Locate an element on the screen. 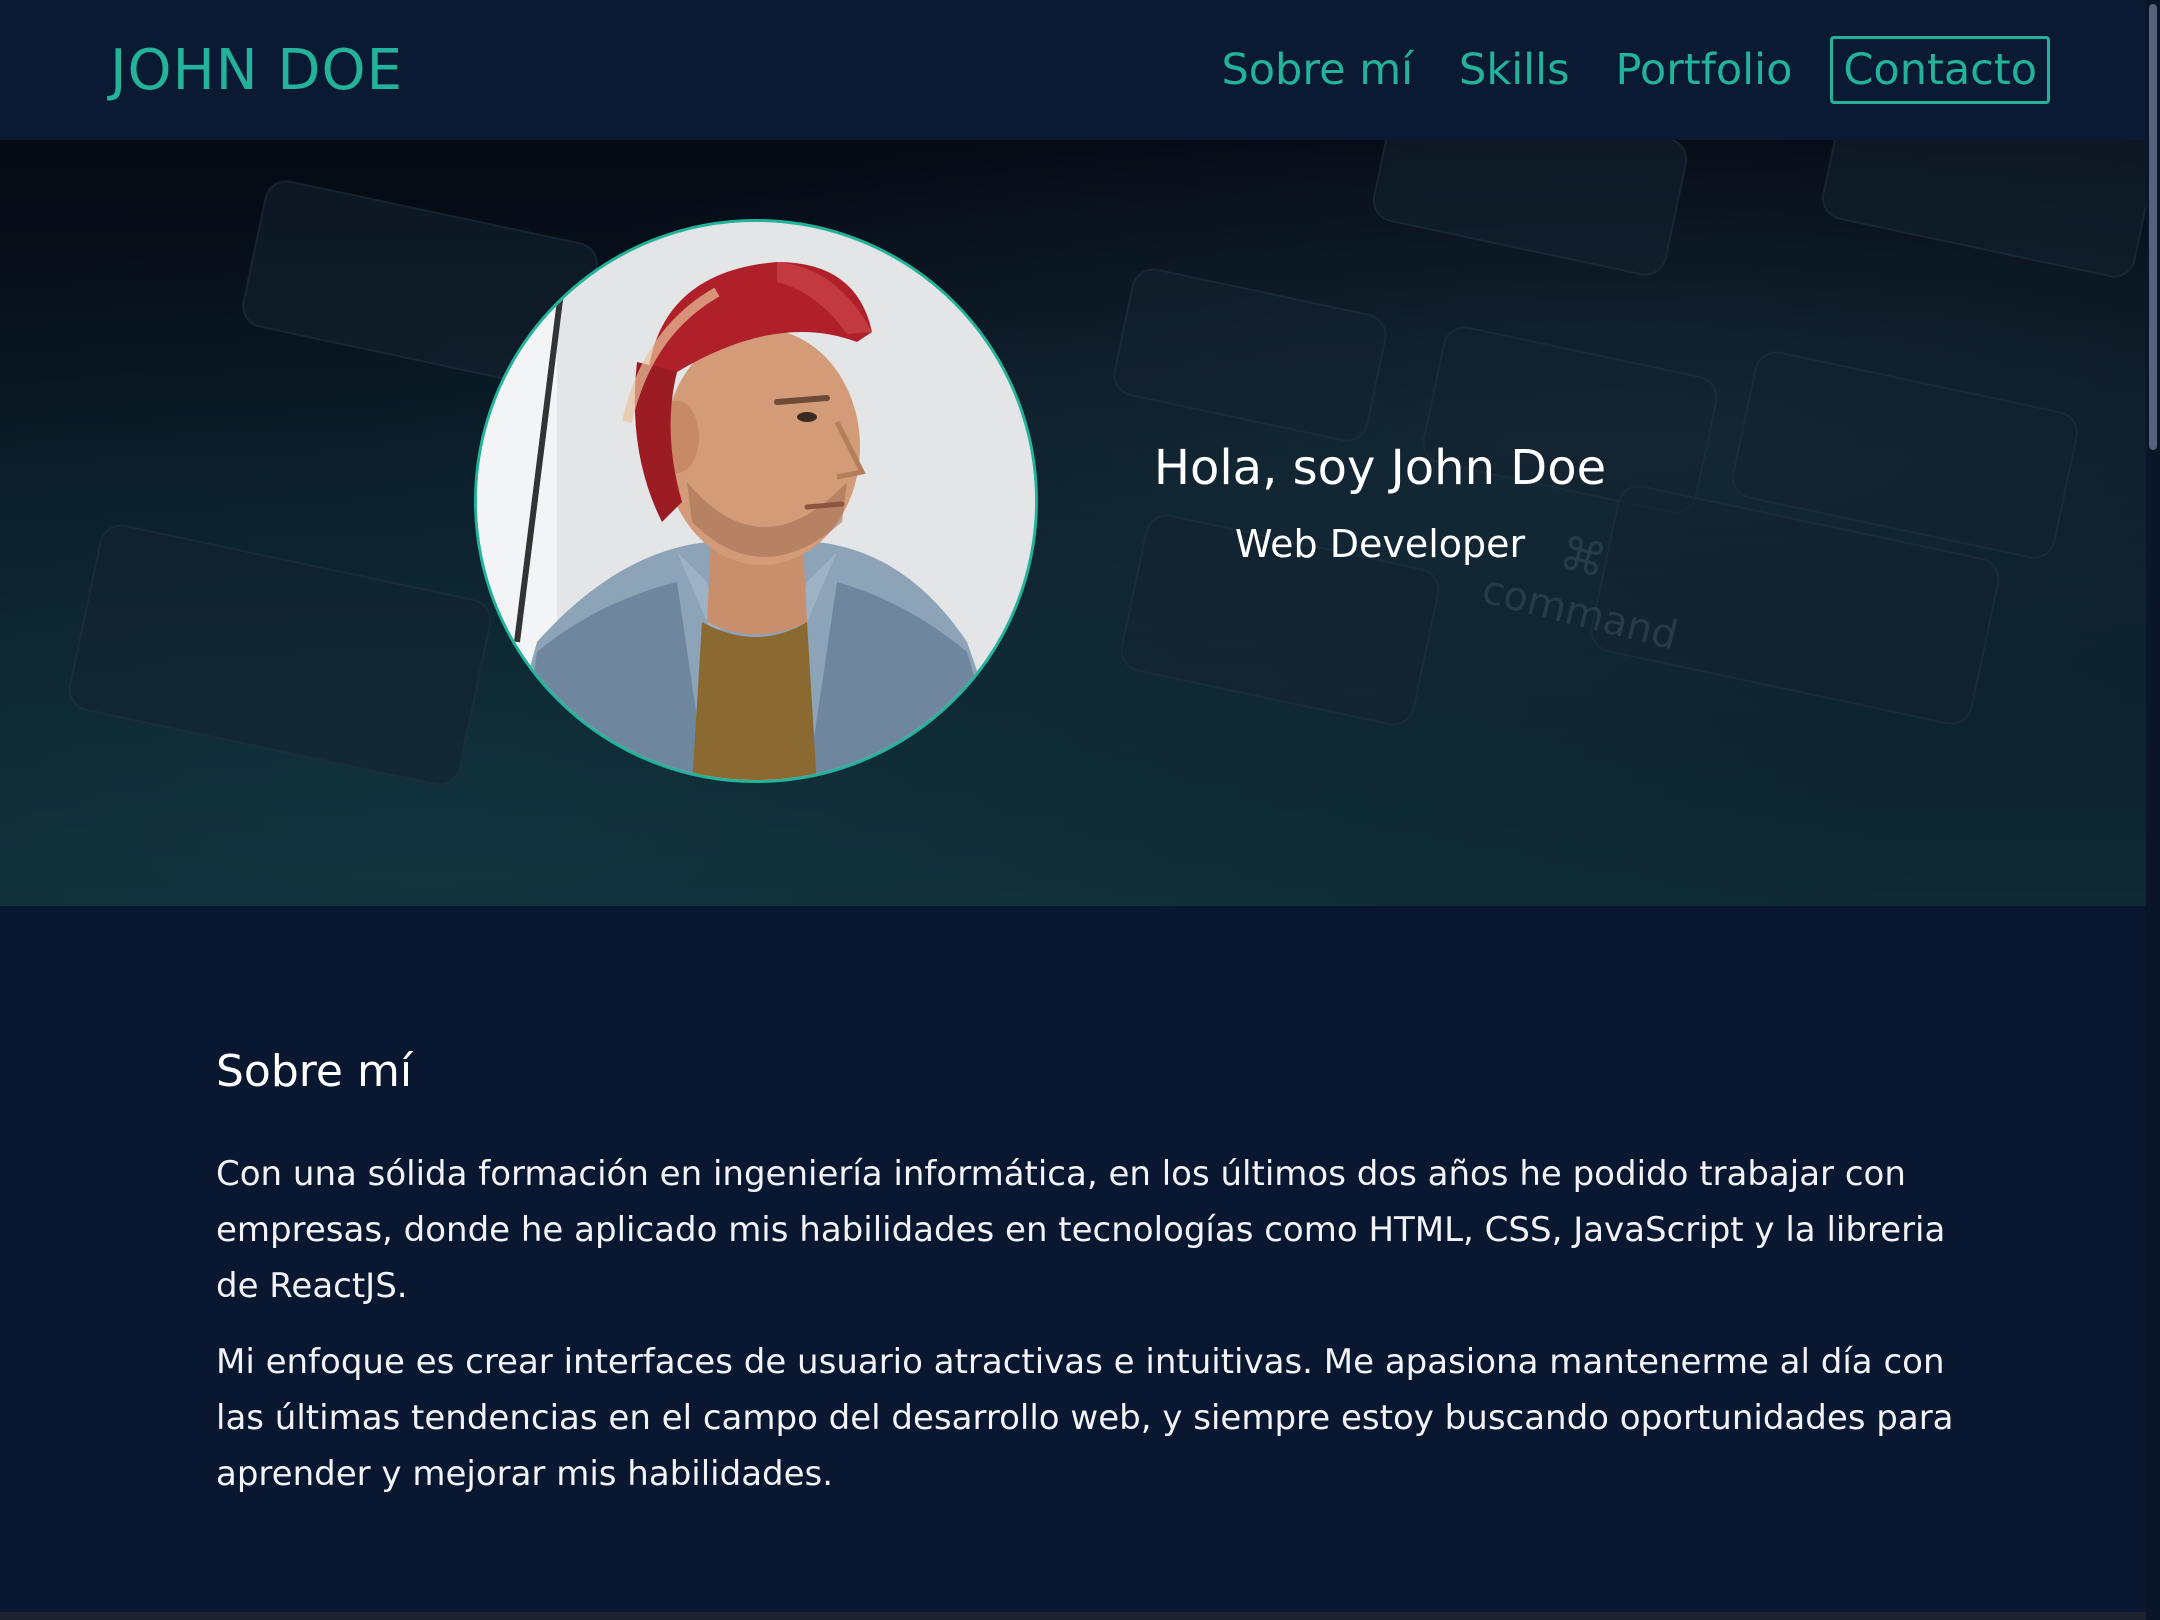 This screenshot has width=2160, height=1620. nav-link-portfolio: Portfolio is located at coordinates (1703, 70).